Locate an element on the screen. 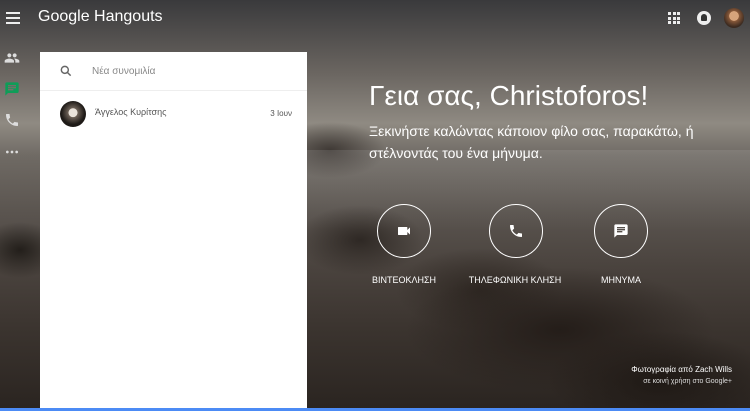  notifications-icon is located at coordinates (704, 18).